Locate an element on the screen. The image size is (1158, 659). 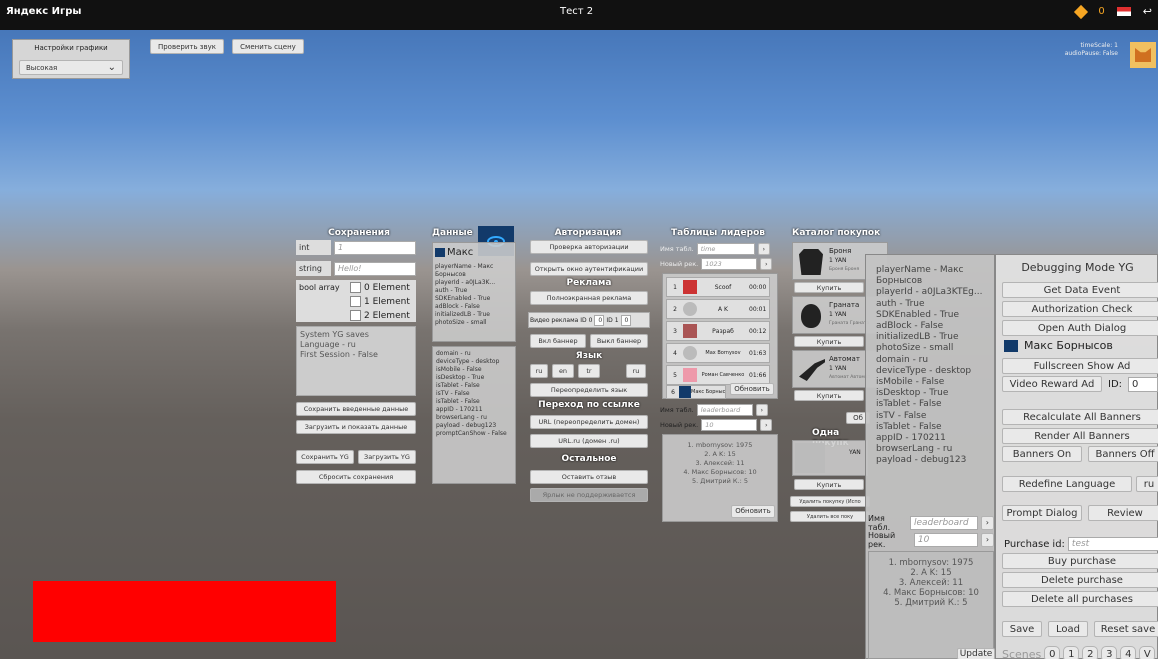
render-banners-button: Render All Banners is located at coordinates (1080, 436).